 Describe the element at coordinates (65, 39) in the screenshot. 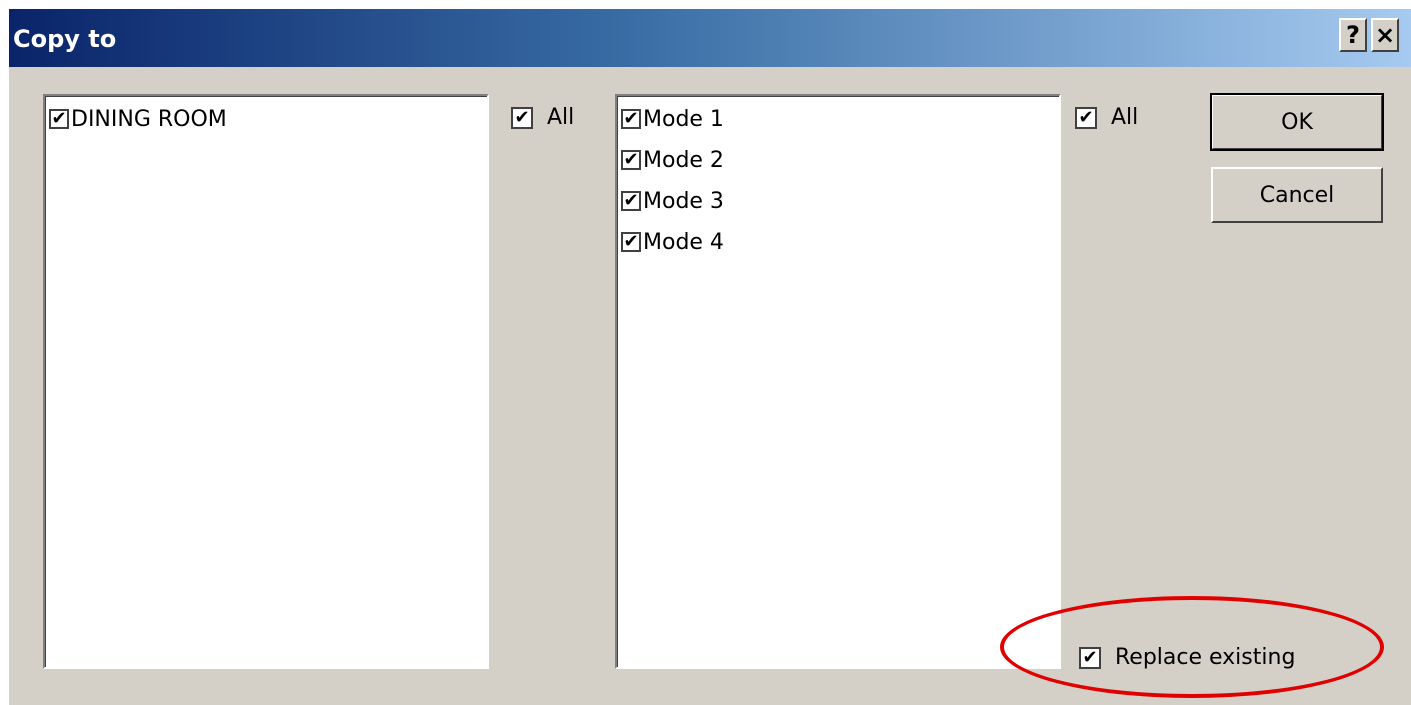

I see `window-title: Copy to` at that location.